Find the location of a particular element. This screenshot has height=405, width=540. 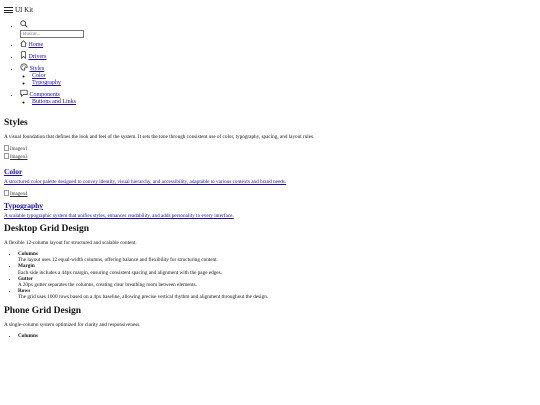

submenu-item: Color is located at coordinates (58, 76).